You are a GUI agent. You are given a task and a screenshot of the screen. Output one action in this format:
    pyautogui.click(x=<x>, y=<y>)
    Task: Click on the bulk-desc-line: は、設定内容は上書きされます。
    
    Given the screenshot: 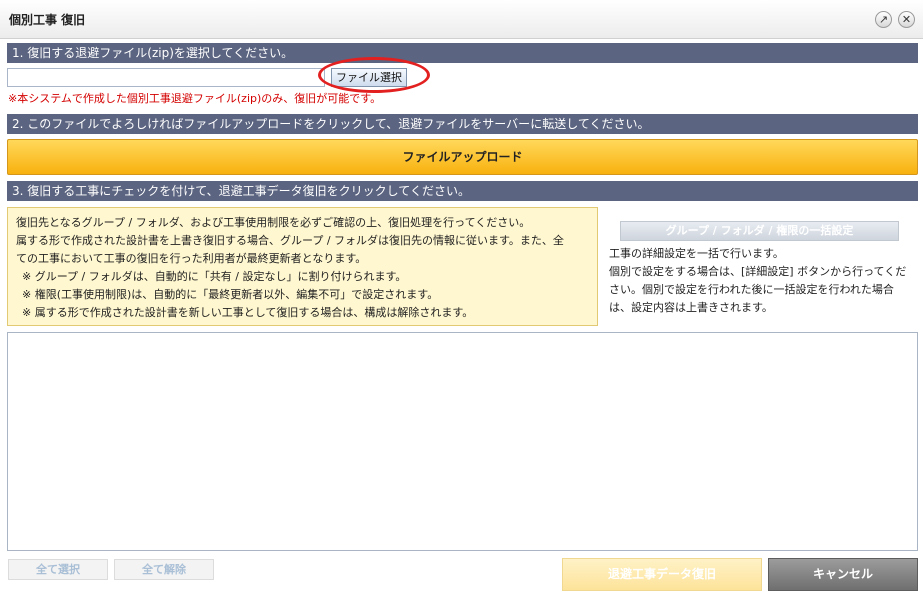 What is the action you would take?
    pyautogui.click(x=691, y=307)
    